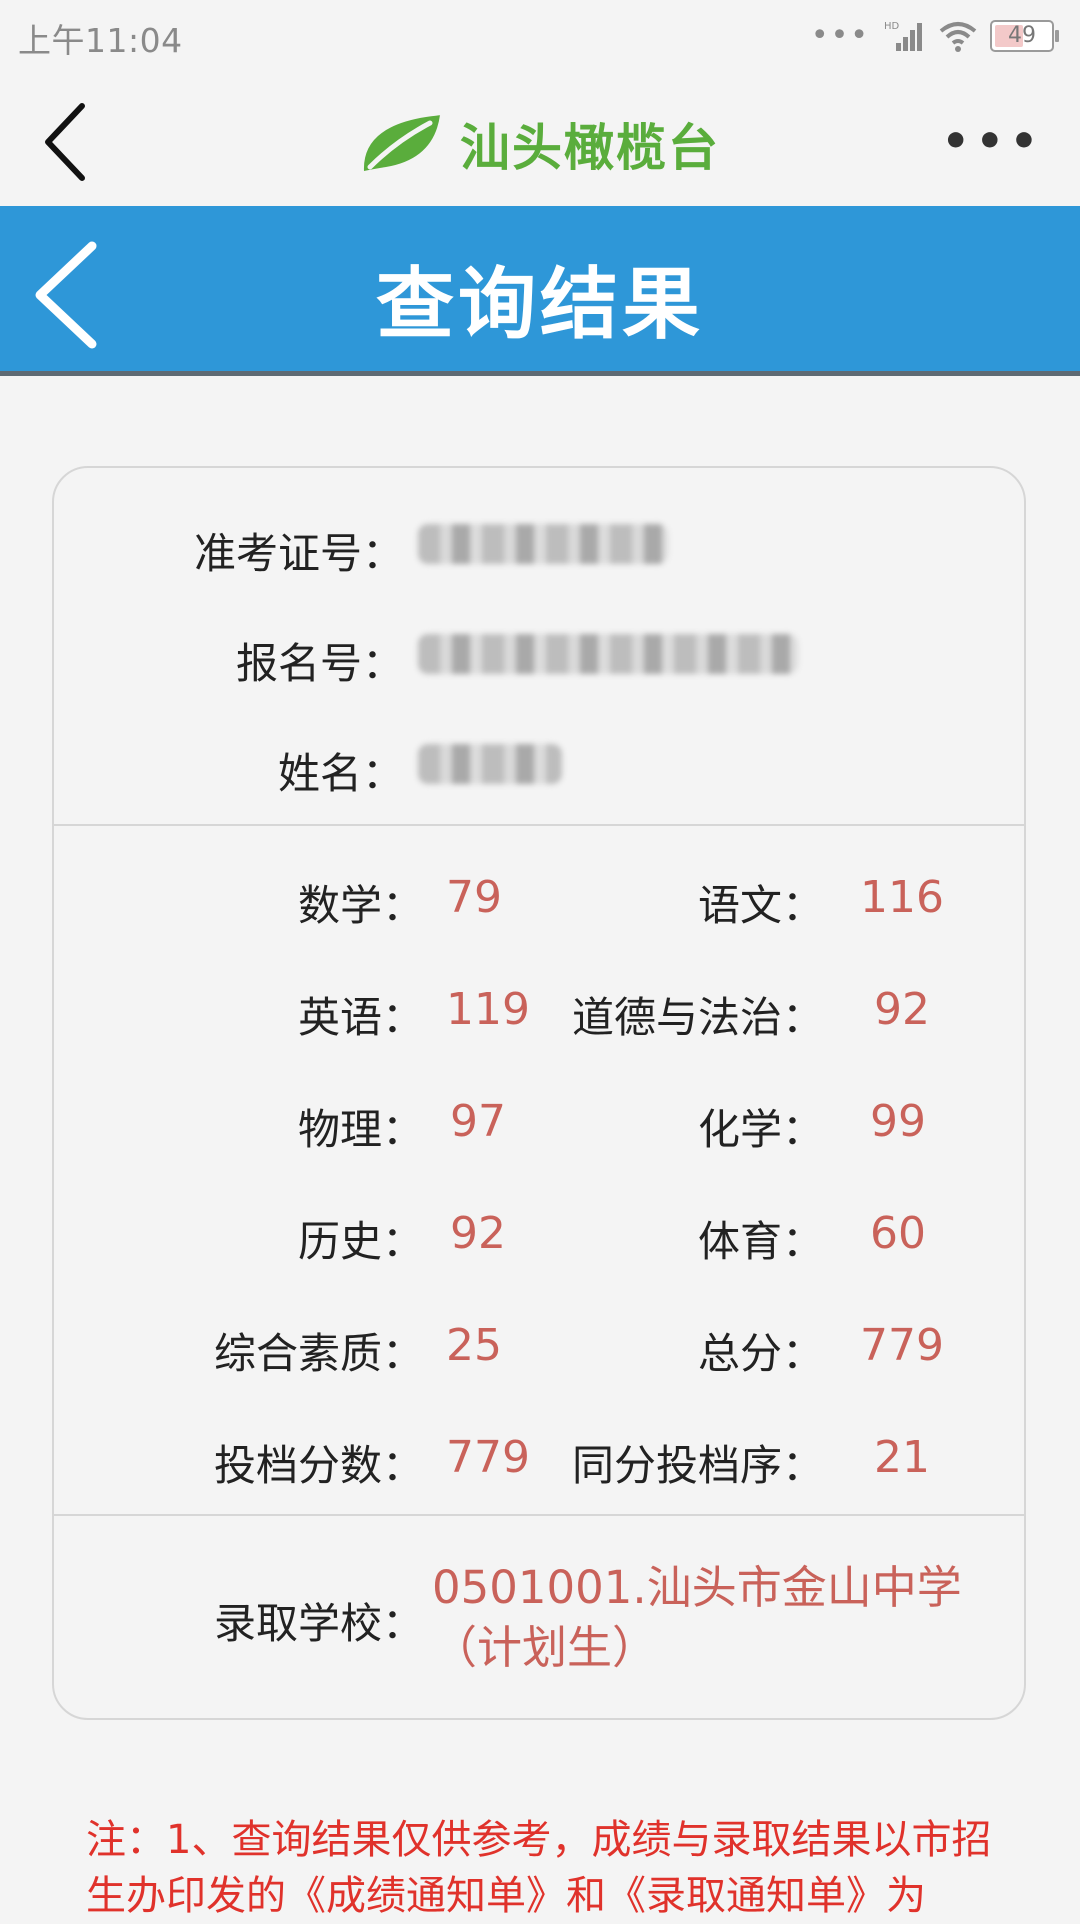 The image size is (1080, 1924). I want to click on status-icons: ••• HD 49, so click(934, 36).